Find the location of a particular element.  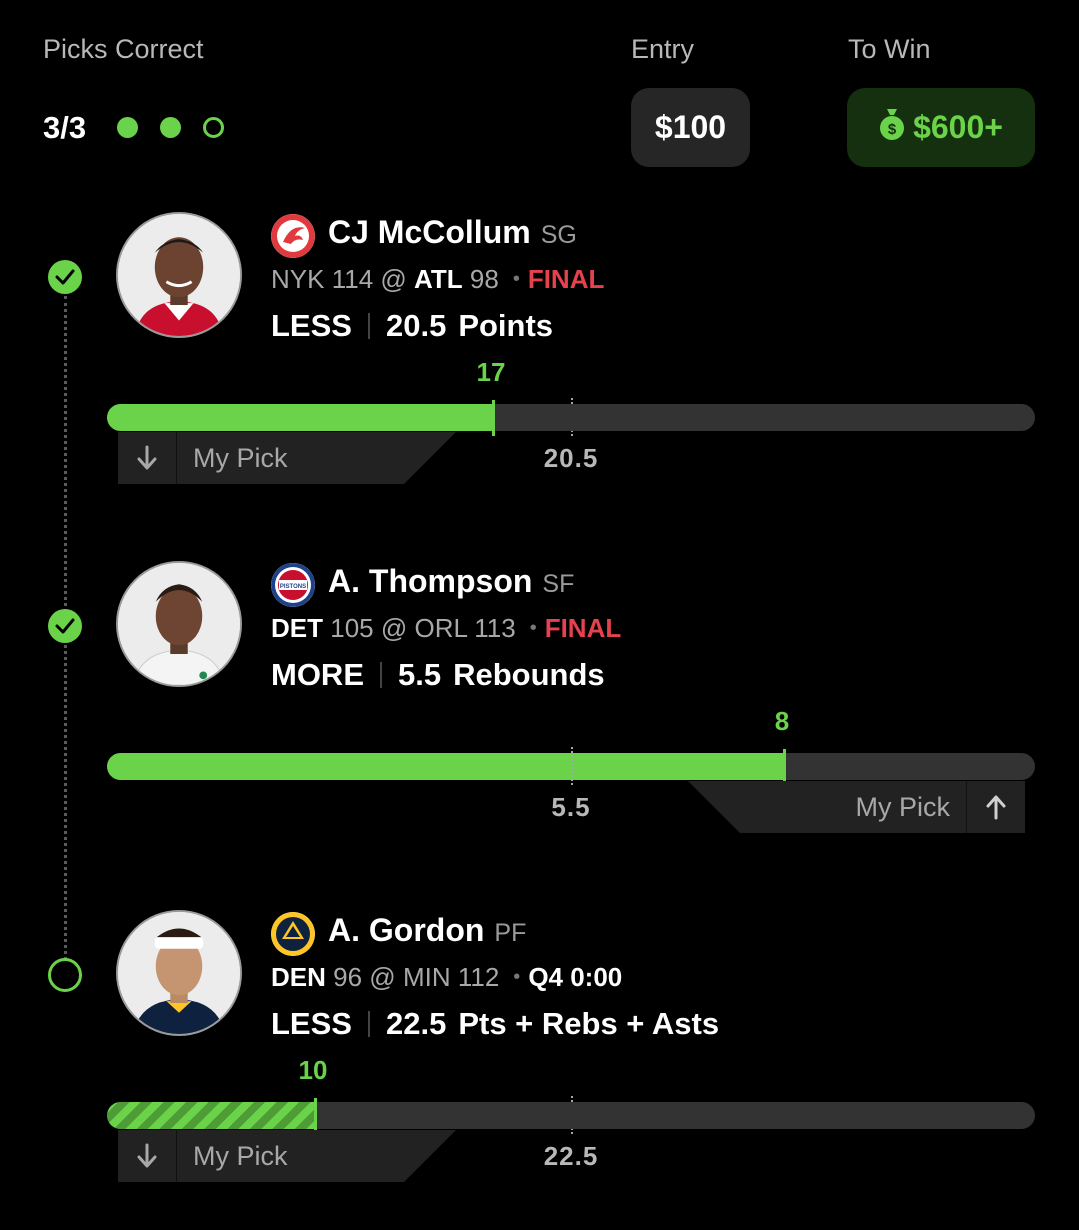

game-score: NYK 114 @ ATL 98 • FINAL is located at coordinates (438, 279).